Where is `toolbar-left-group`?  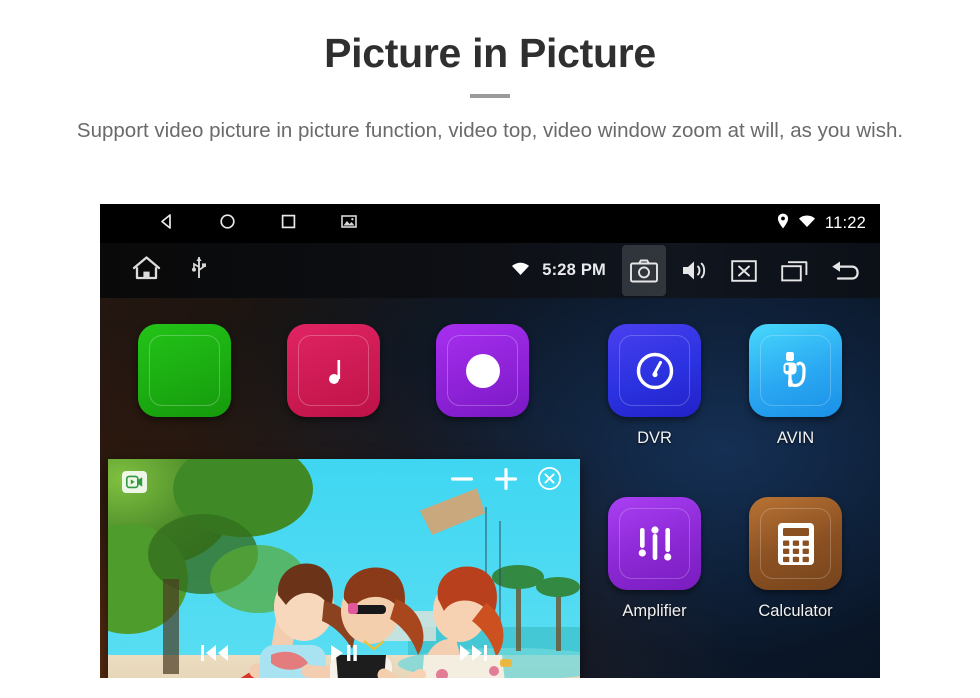 toolbar-left-group is located at coordinates (169, 270).